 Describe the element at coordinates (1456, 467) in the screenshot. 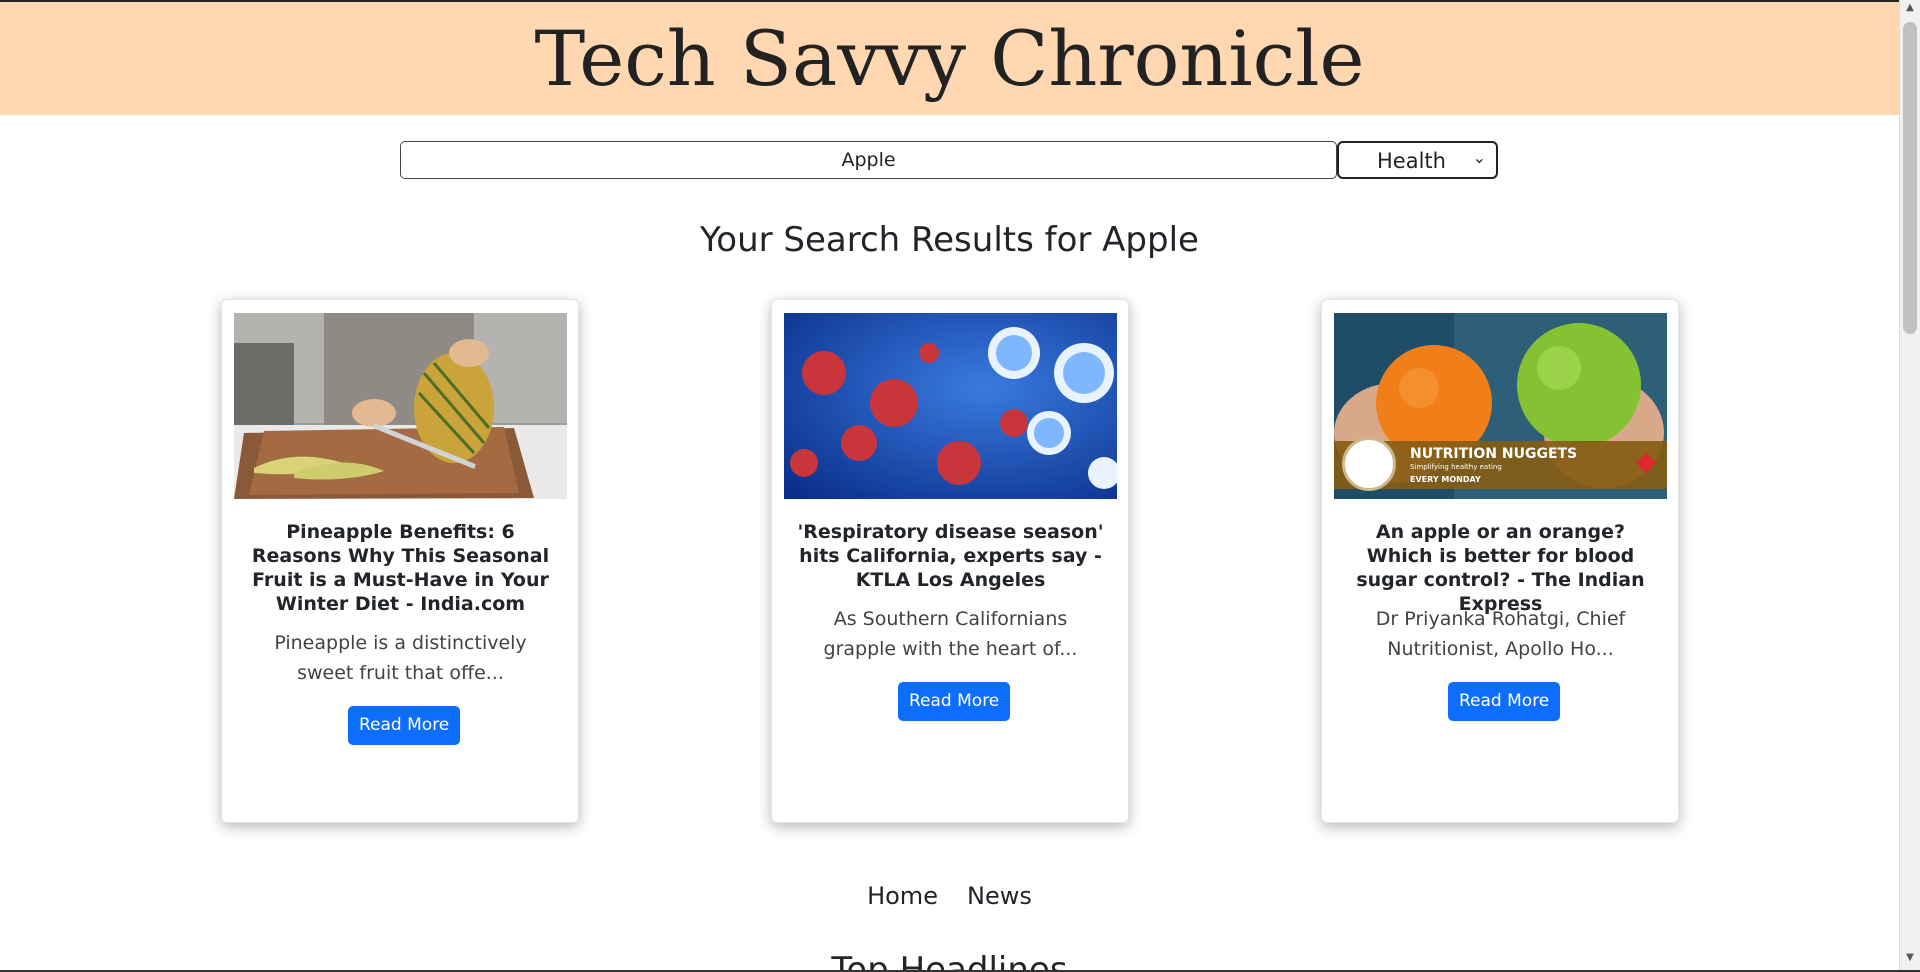

I see `banner-subtitle: Simplifying healthy eating` at that location.